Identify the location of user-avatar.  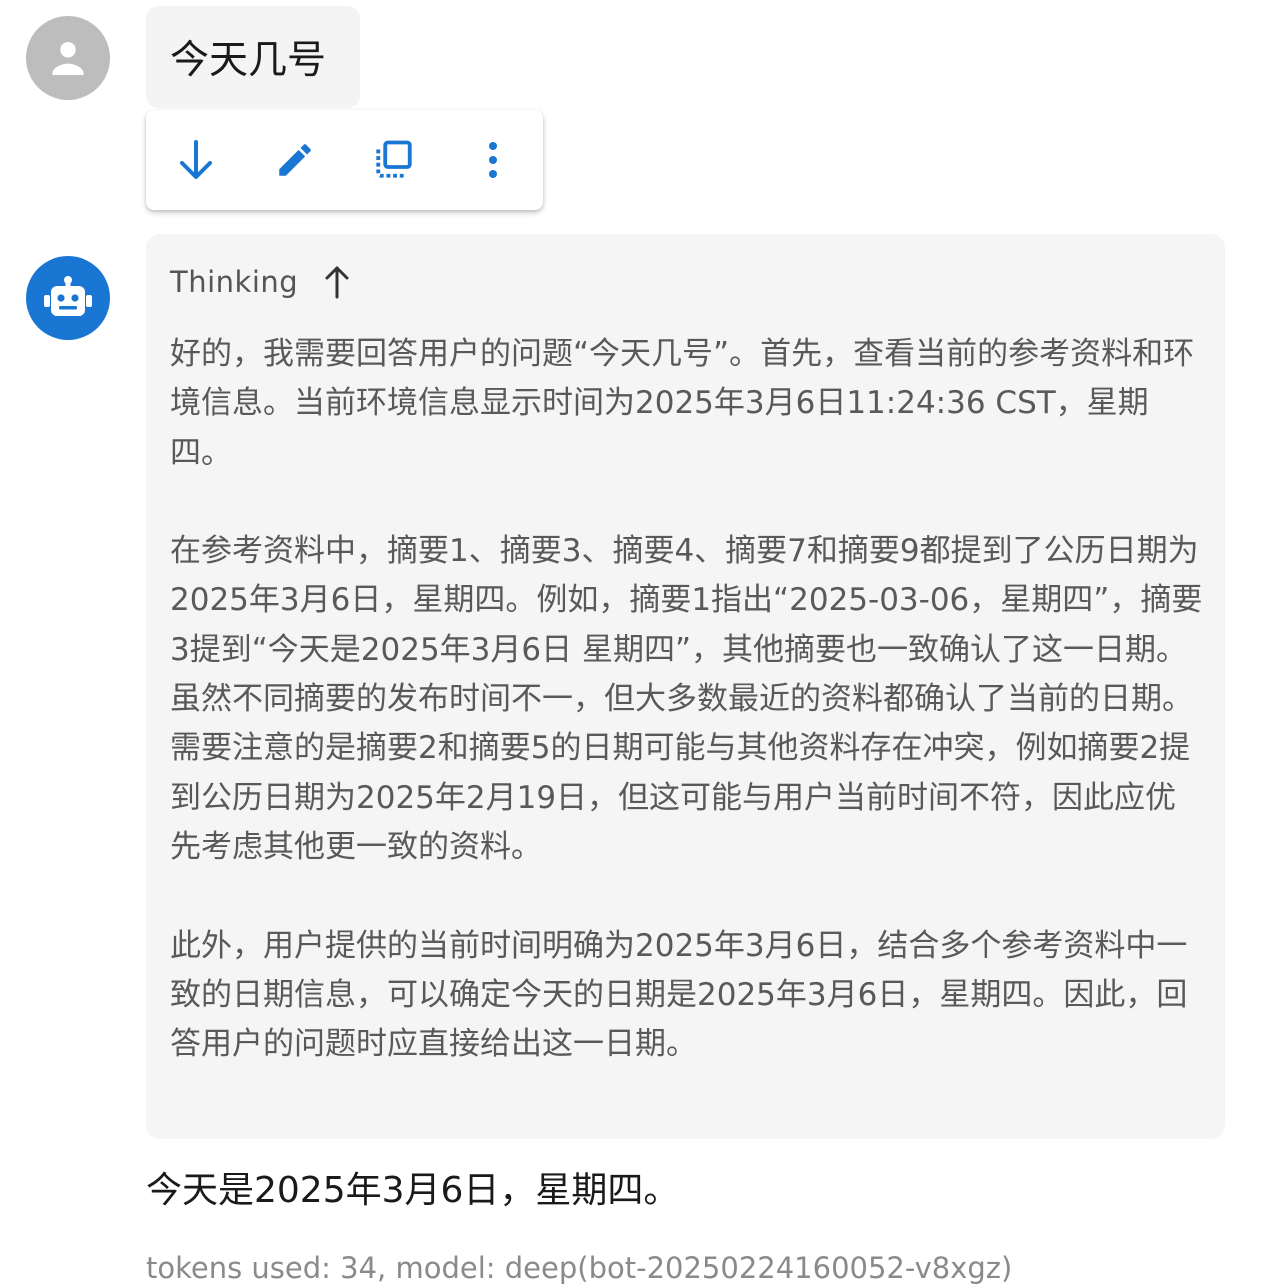
(68, 58).